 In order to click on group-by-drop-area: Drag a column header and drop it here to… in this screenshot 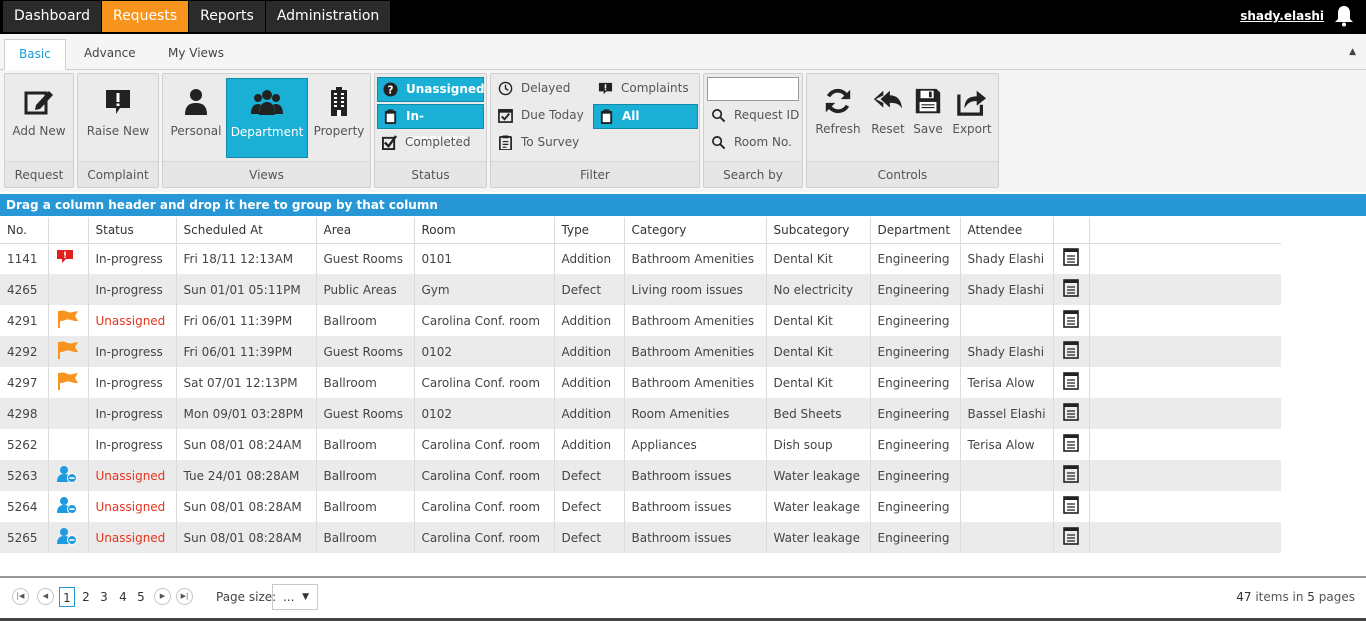, I will do `click(683, 205)`.